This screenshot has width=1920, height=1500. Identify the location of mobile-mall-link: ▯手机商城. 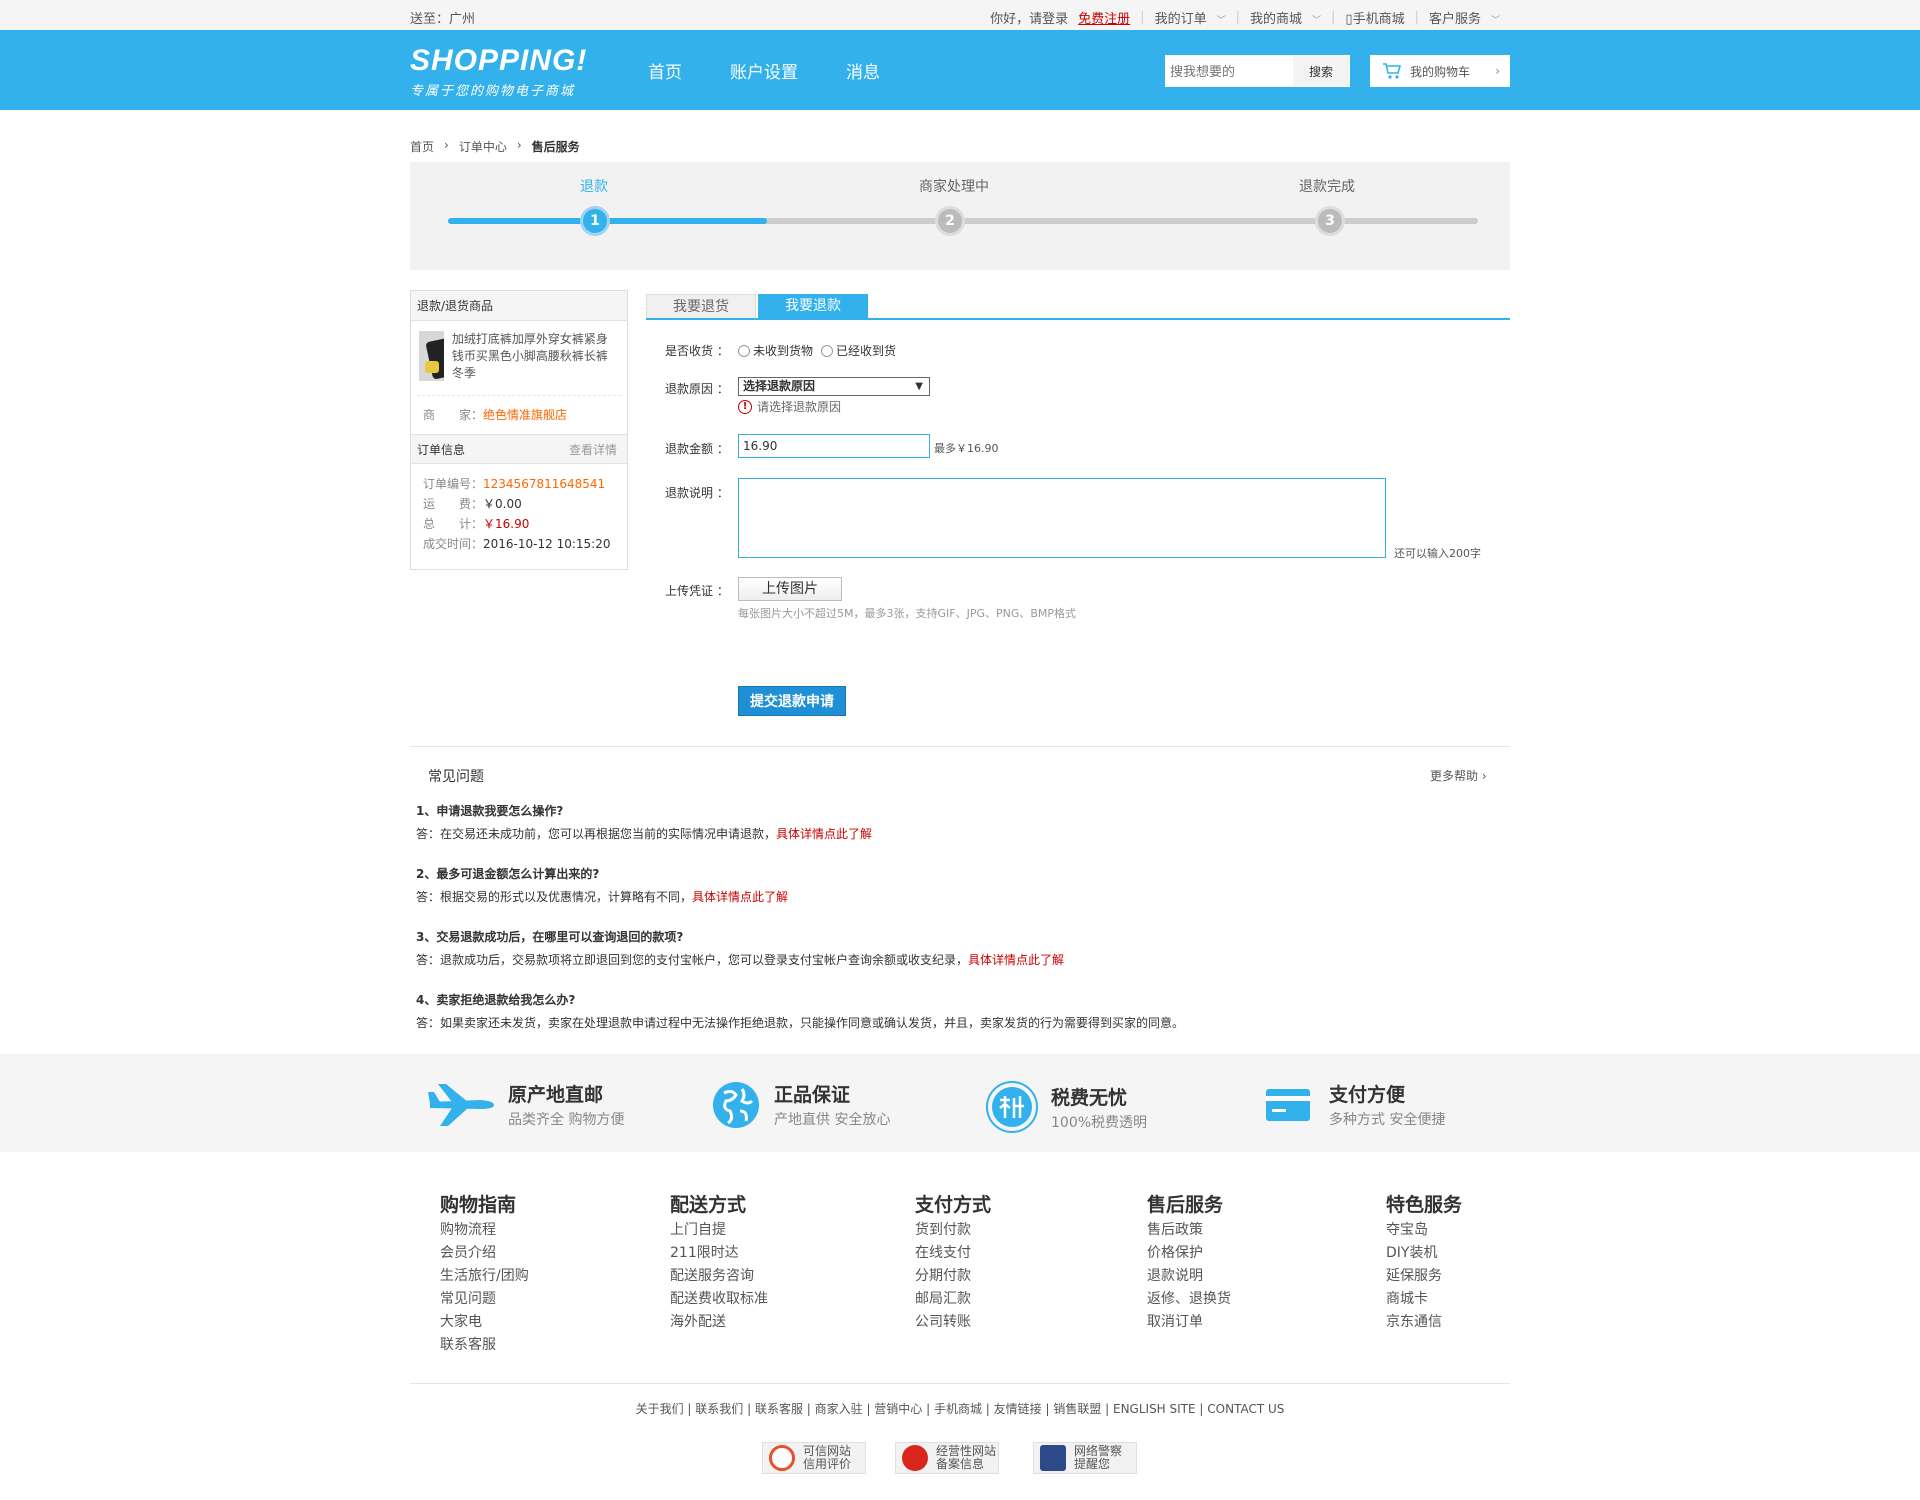
(1374, 17).